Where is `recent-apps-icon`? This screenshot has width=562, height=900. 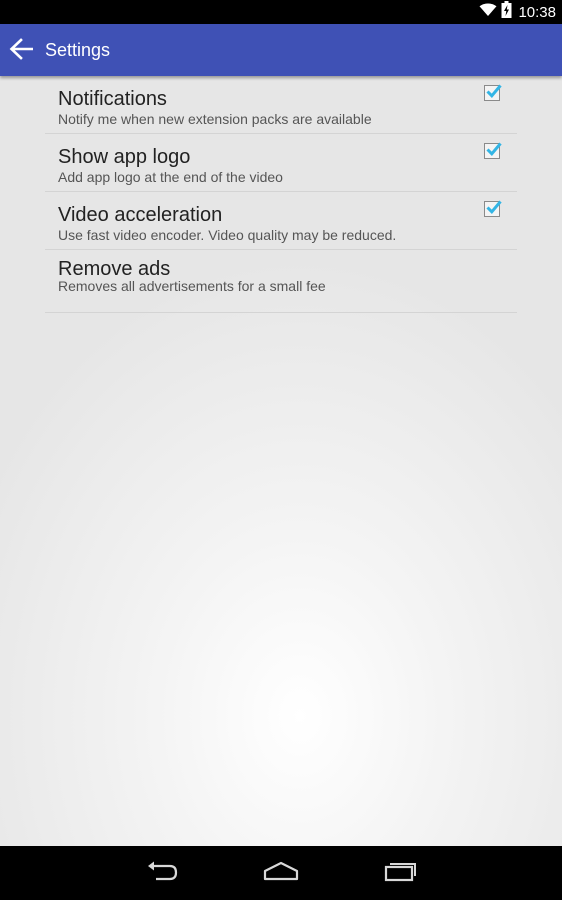
recent-apps-icon is located at coordinates (401, 873).